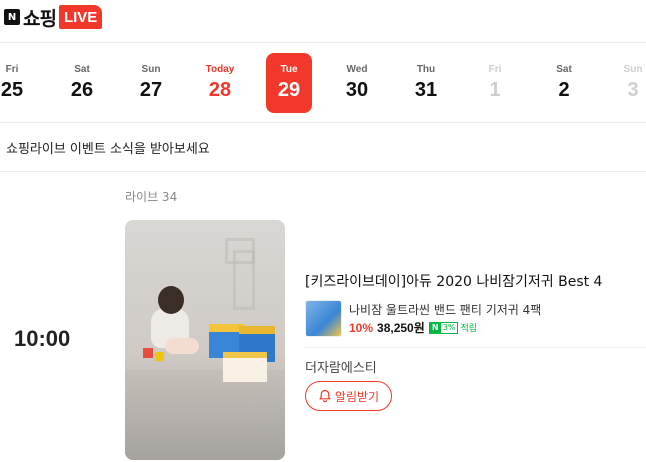 The image size is (646, 462). I want to click on date-day: 27, so click(151, 90).